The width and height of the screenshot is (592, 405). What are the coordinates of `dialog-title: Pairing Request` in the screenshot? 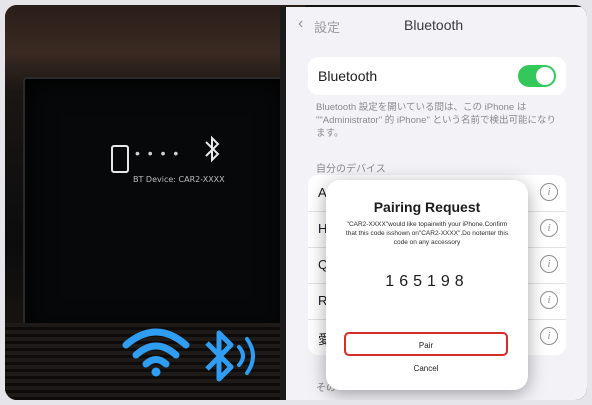 It's located at (427, 207).